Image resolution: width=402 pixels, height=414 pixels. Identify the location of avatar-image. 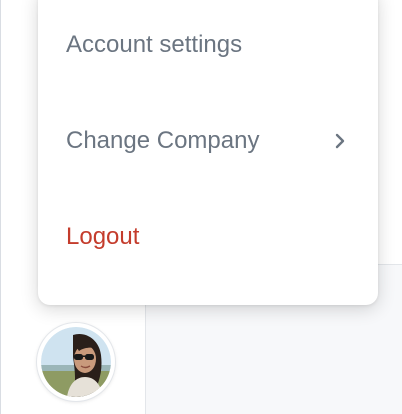
(76, 362).